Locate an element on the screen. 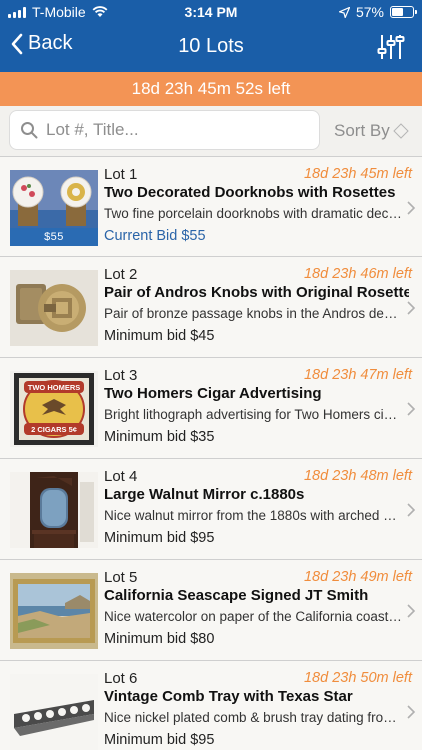  price-tag: $55 is located at coordinates (54, 237).